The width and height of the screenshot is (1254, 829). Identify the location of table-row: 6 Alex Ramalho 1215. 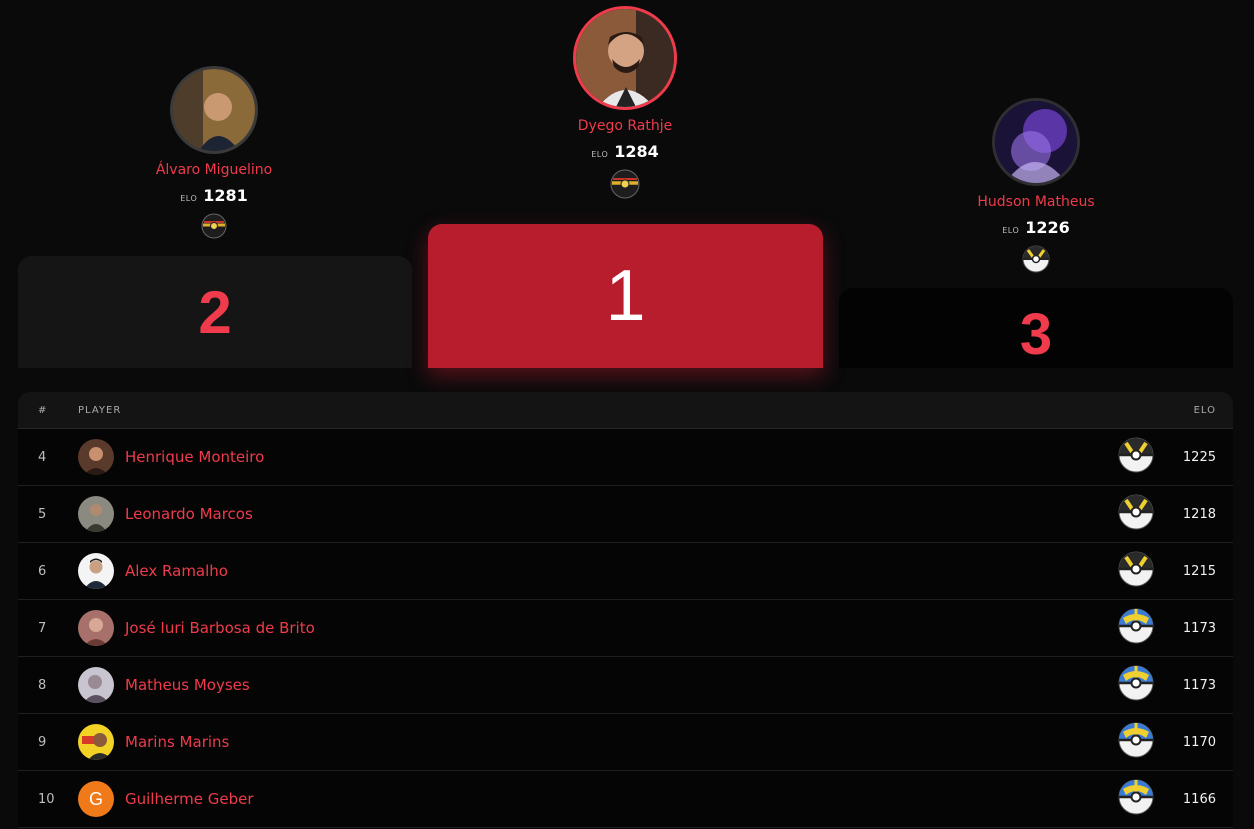
(625, 571).